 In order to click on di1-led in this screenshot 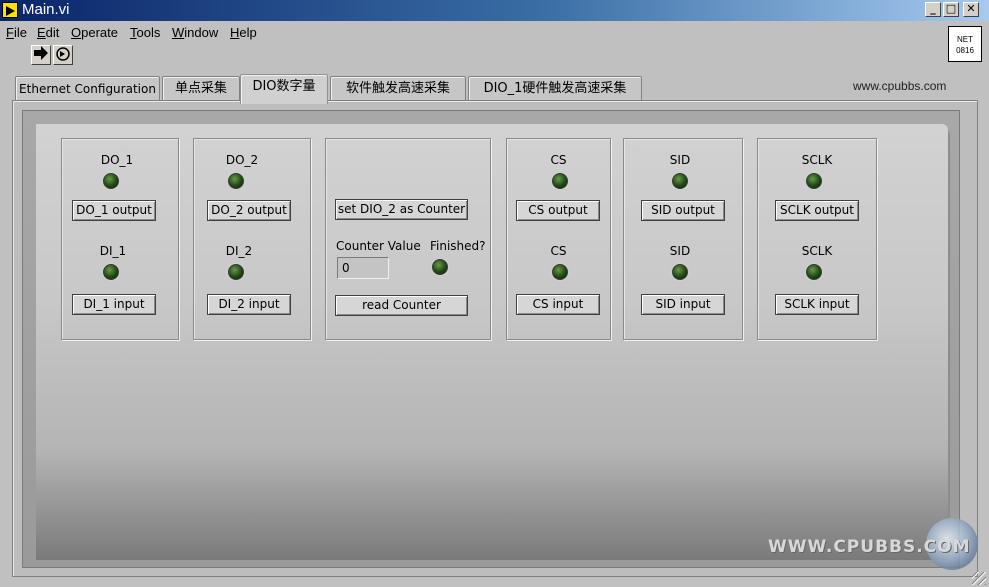, I will do `click(111, 272)`.